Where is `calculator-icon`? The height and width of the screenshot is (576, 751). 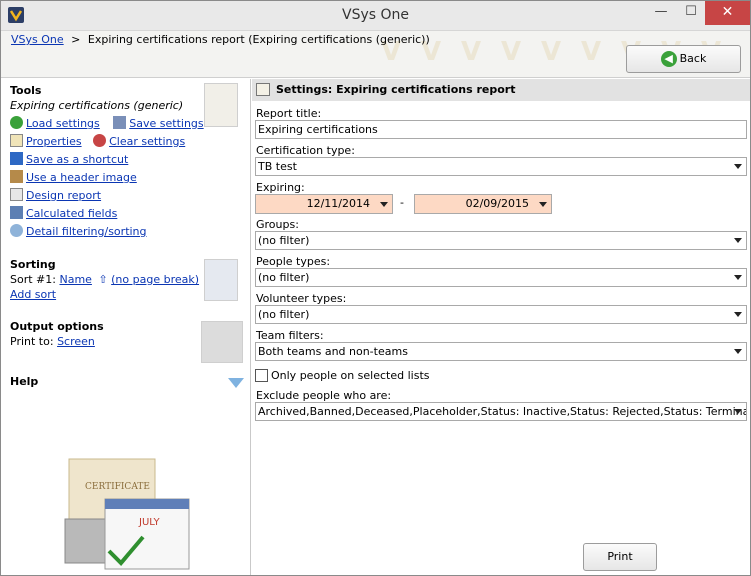 calculator-icon is located at coordinates (16, 212).